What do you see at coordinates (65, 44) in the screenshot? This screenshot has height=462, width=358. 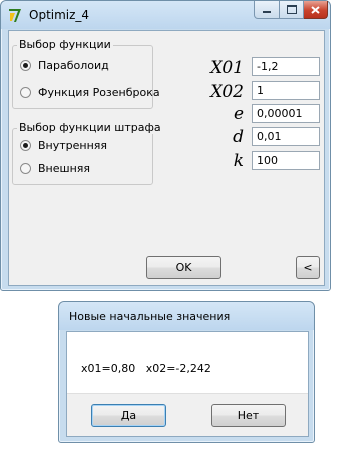 I see `function-group-legend: Выбор функции` at bounding box center [65, 44].